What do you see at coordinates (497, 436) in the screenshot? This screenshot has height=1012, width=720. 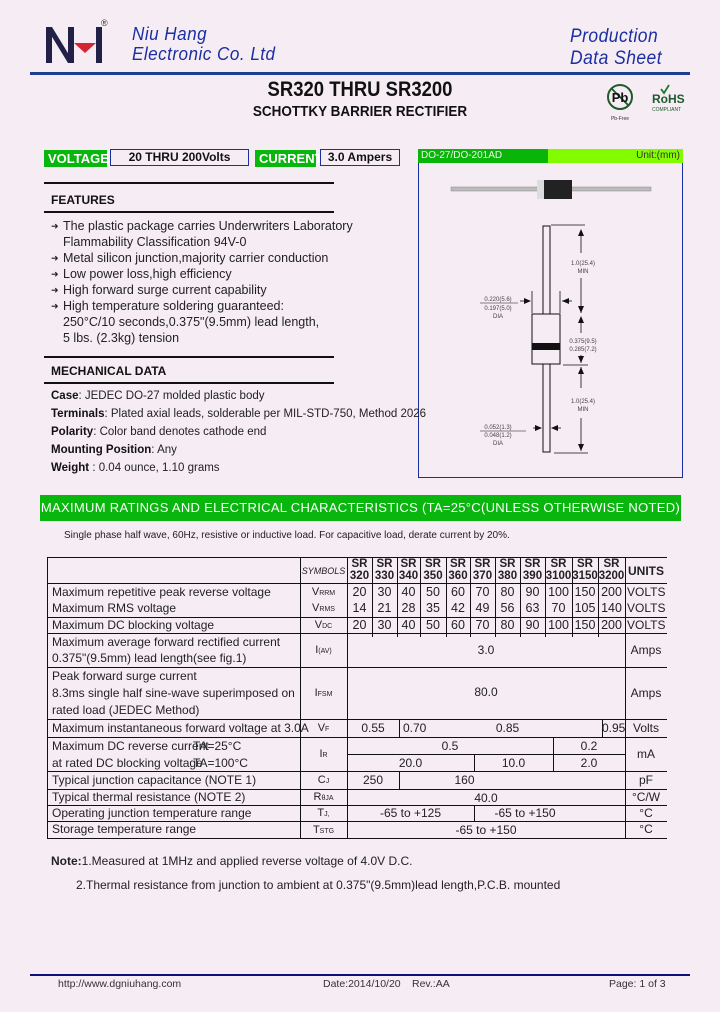 I see `dim-lead-dia-2: 0.048(1.2)` at bounding box center [497, 436].